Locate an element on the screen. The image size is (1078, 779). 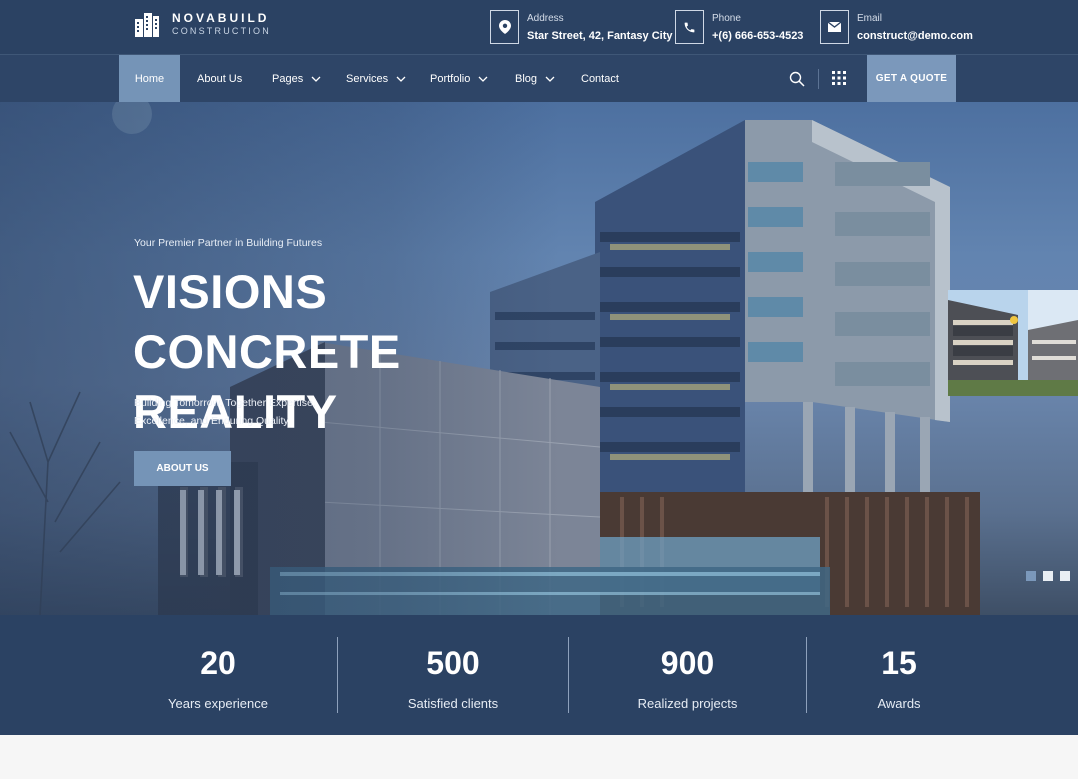
stat-label: Satisfied clients is located at coordinates (453, 703).